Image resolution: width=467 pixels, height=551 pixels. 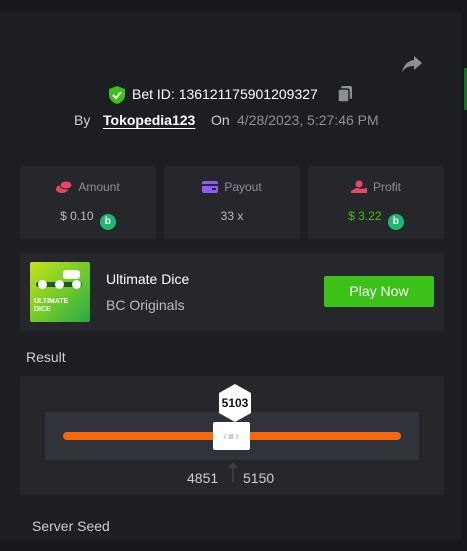 I want to click on share-icon, so click(x=412, y=65).